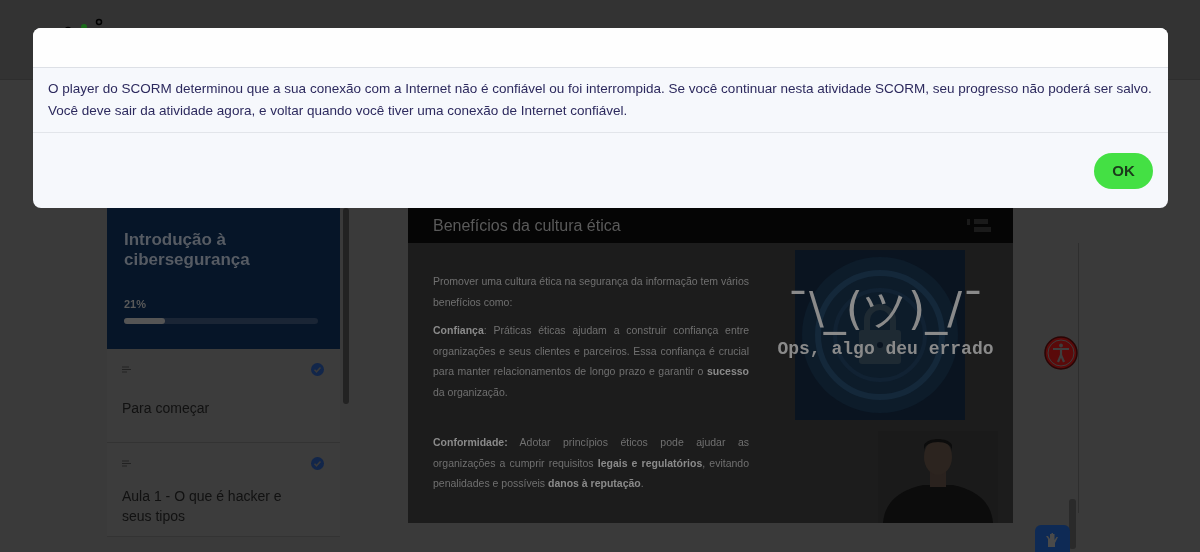  Describe the element at coordinates (600, 89) in the screenshot. I see `dialog-message: O player do SCORM determinou que a sua conexão com a Internet não é confiável ou foi interrompida. Se você continuar nesta atividade SCORM, seu progresso não poderá ser salvo.` at that location.